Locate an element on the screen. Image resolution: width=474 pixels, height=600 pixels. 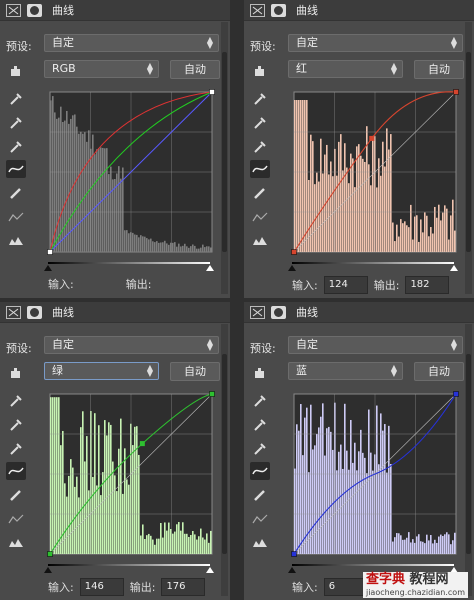
watermark-url: jiaocheng.chazidian.com is located at coordinates (415, 592).